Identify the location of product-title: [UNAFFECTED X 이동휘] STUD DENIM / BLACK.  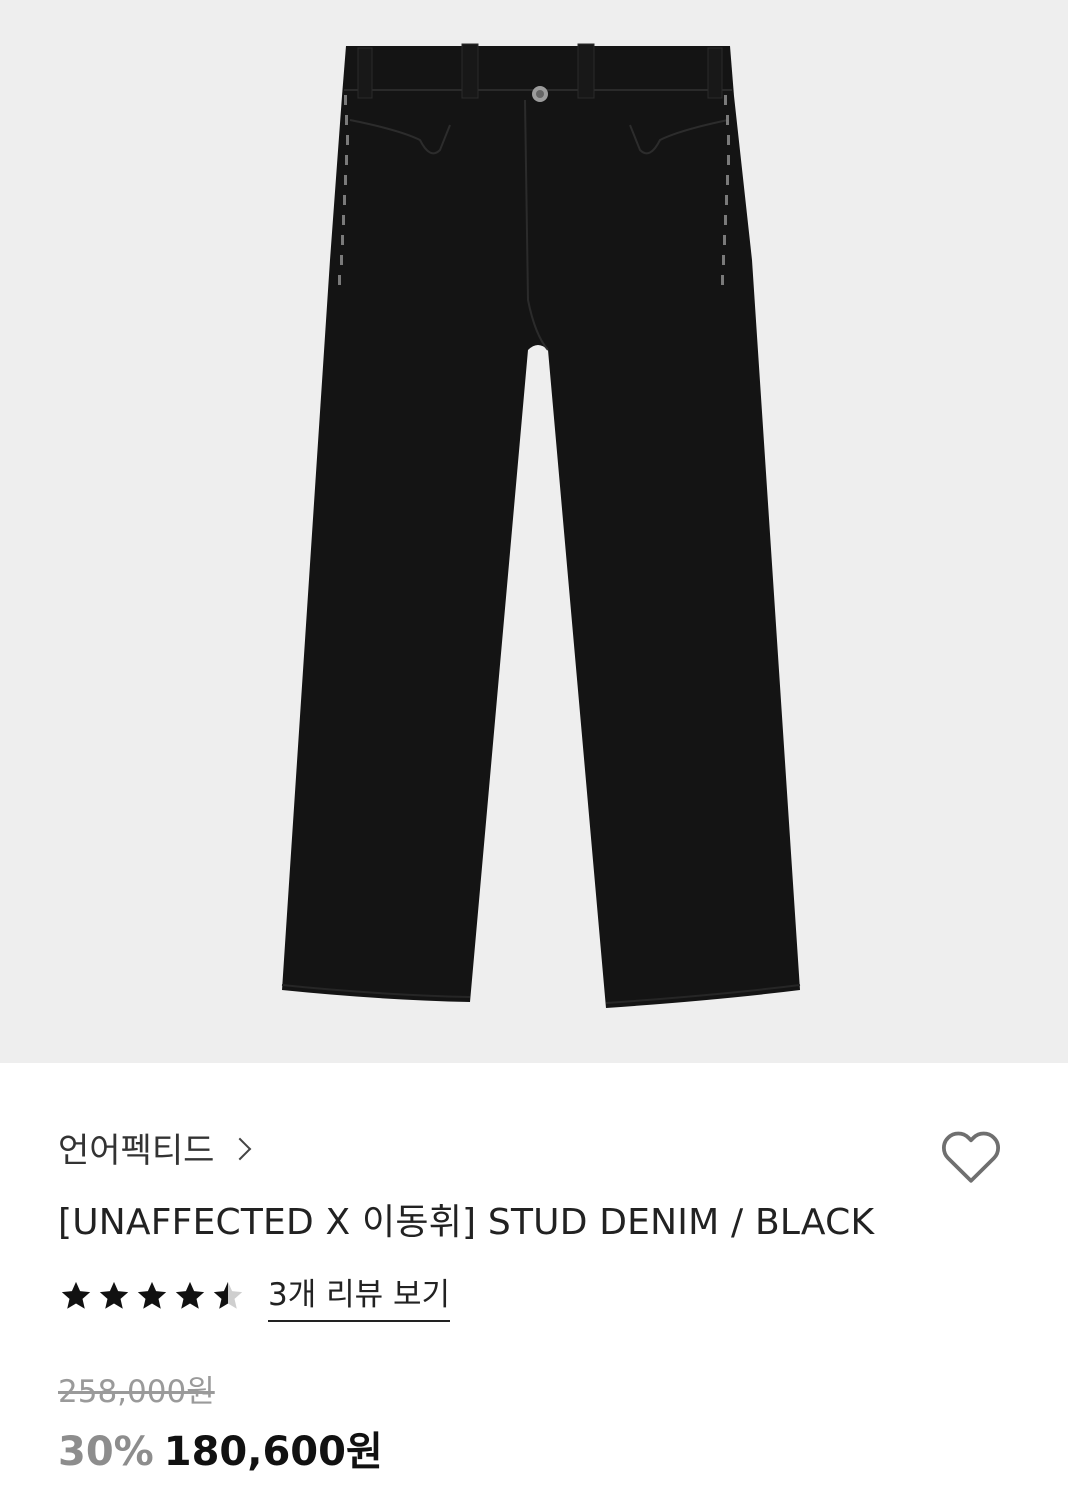
(466, 1222).